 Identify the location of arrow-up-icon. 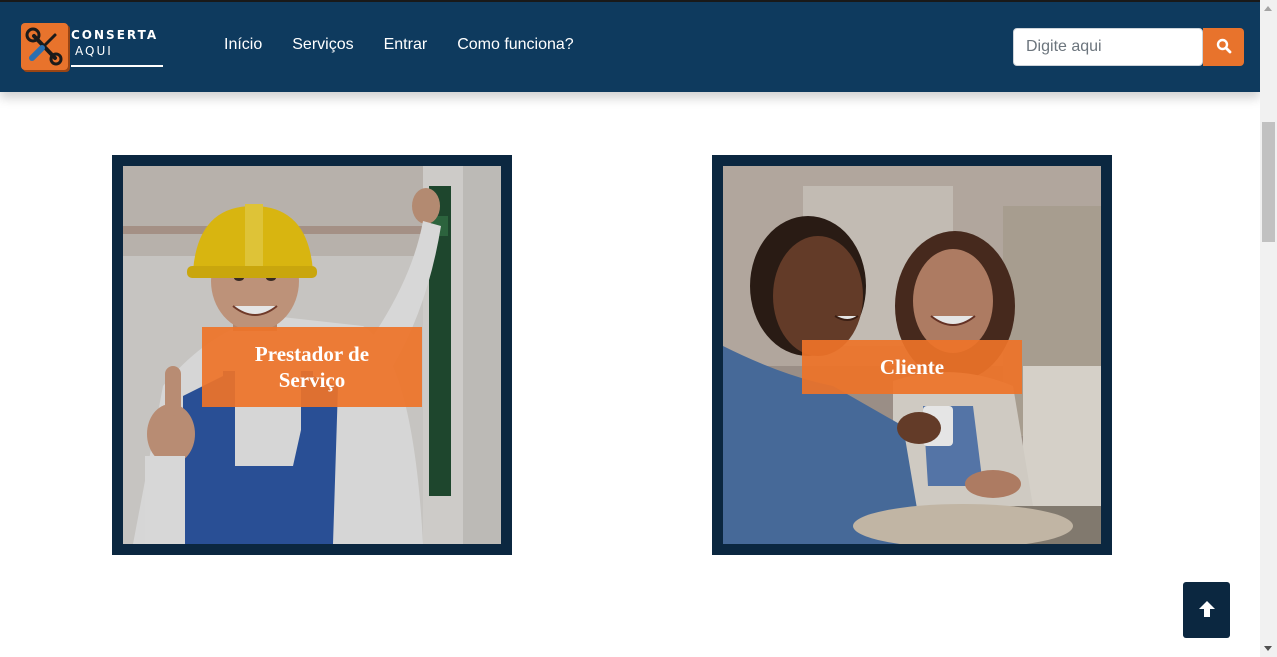
(1207, 610).